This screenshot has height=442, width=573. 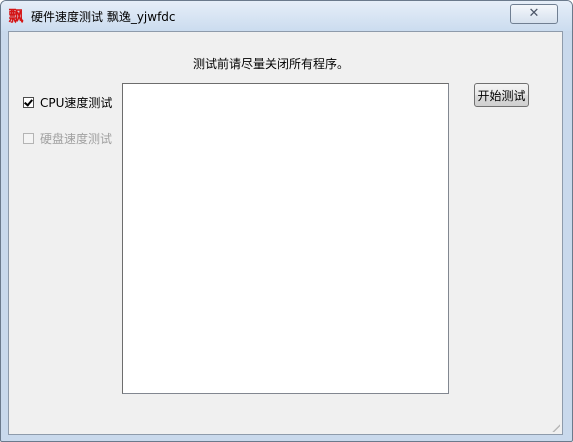 I want to click on window-title: 硬件速度测试 飘逸_yjwfdc, so click(x=103, y=17).